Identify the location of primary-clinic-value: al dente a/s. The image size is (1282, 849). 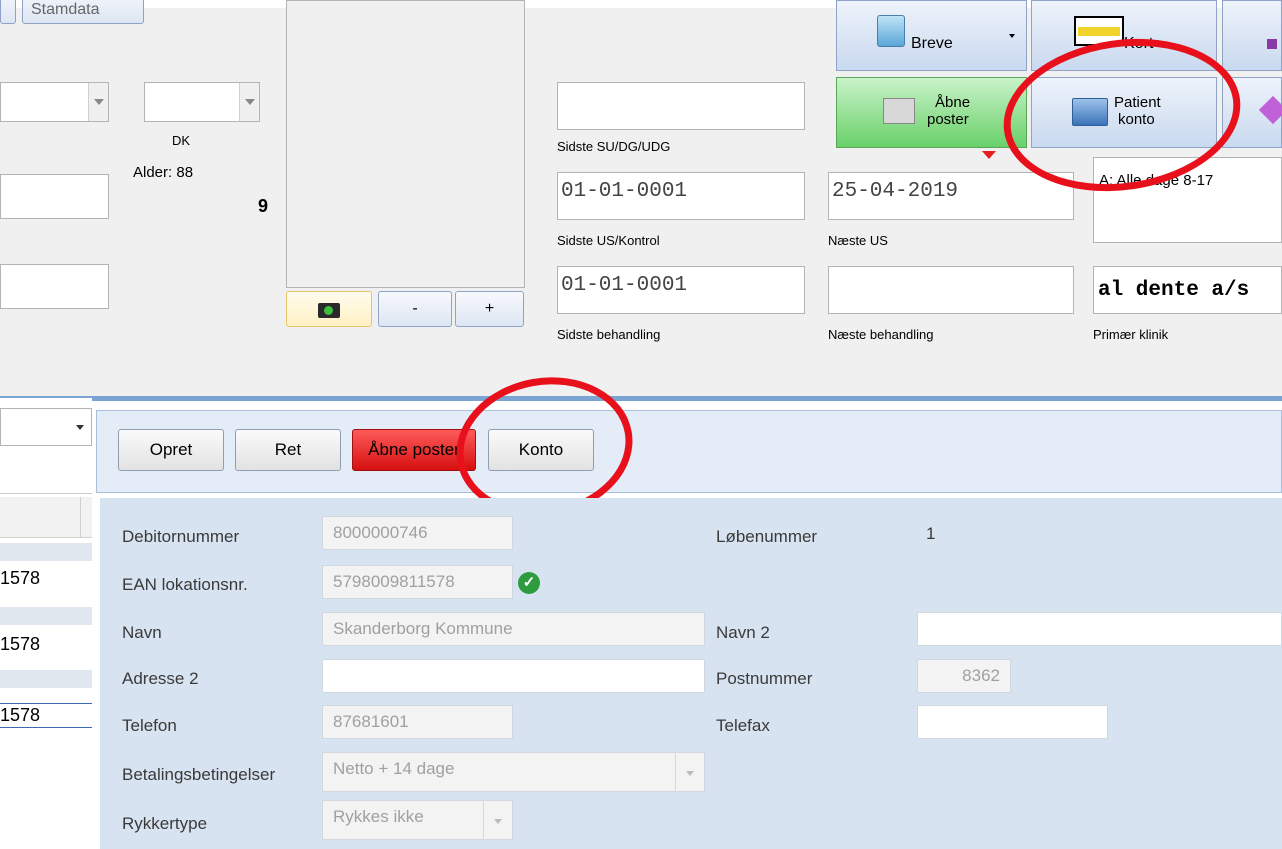
(1174, 290).